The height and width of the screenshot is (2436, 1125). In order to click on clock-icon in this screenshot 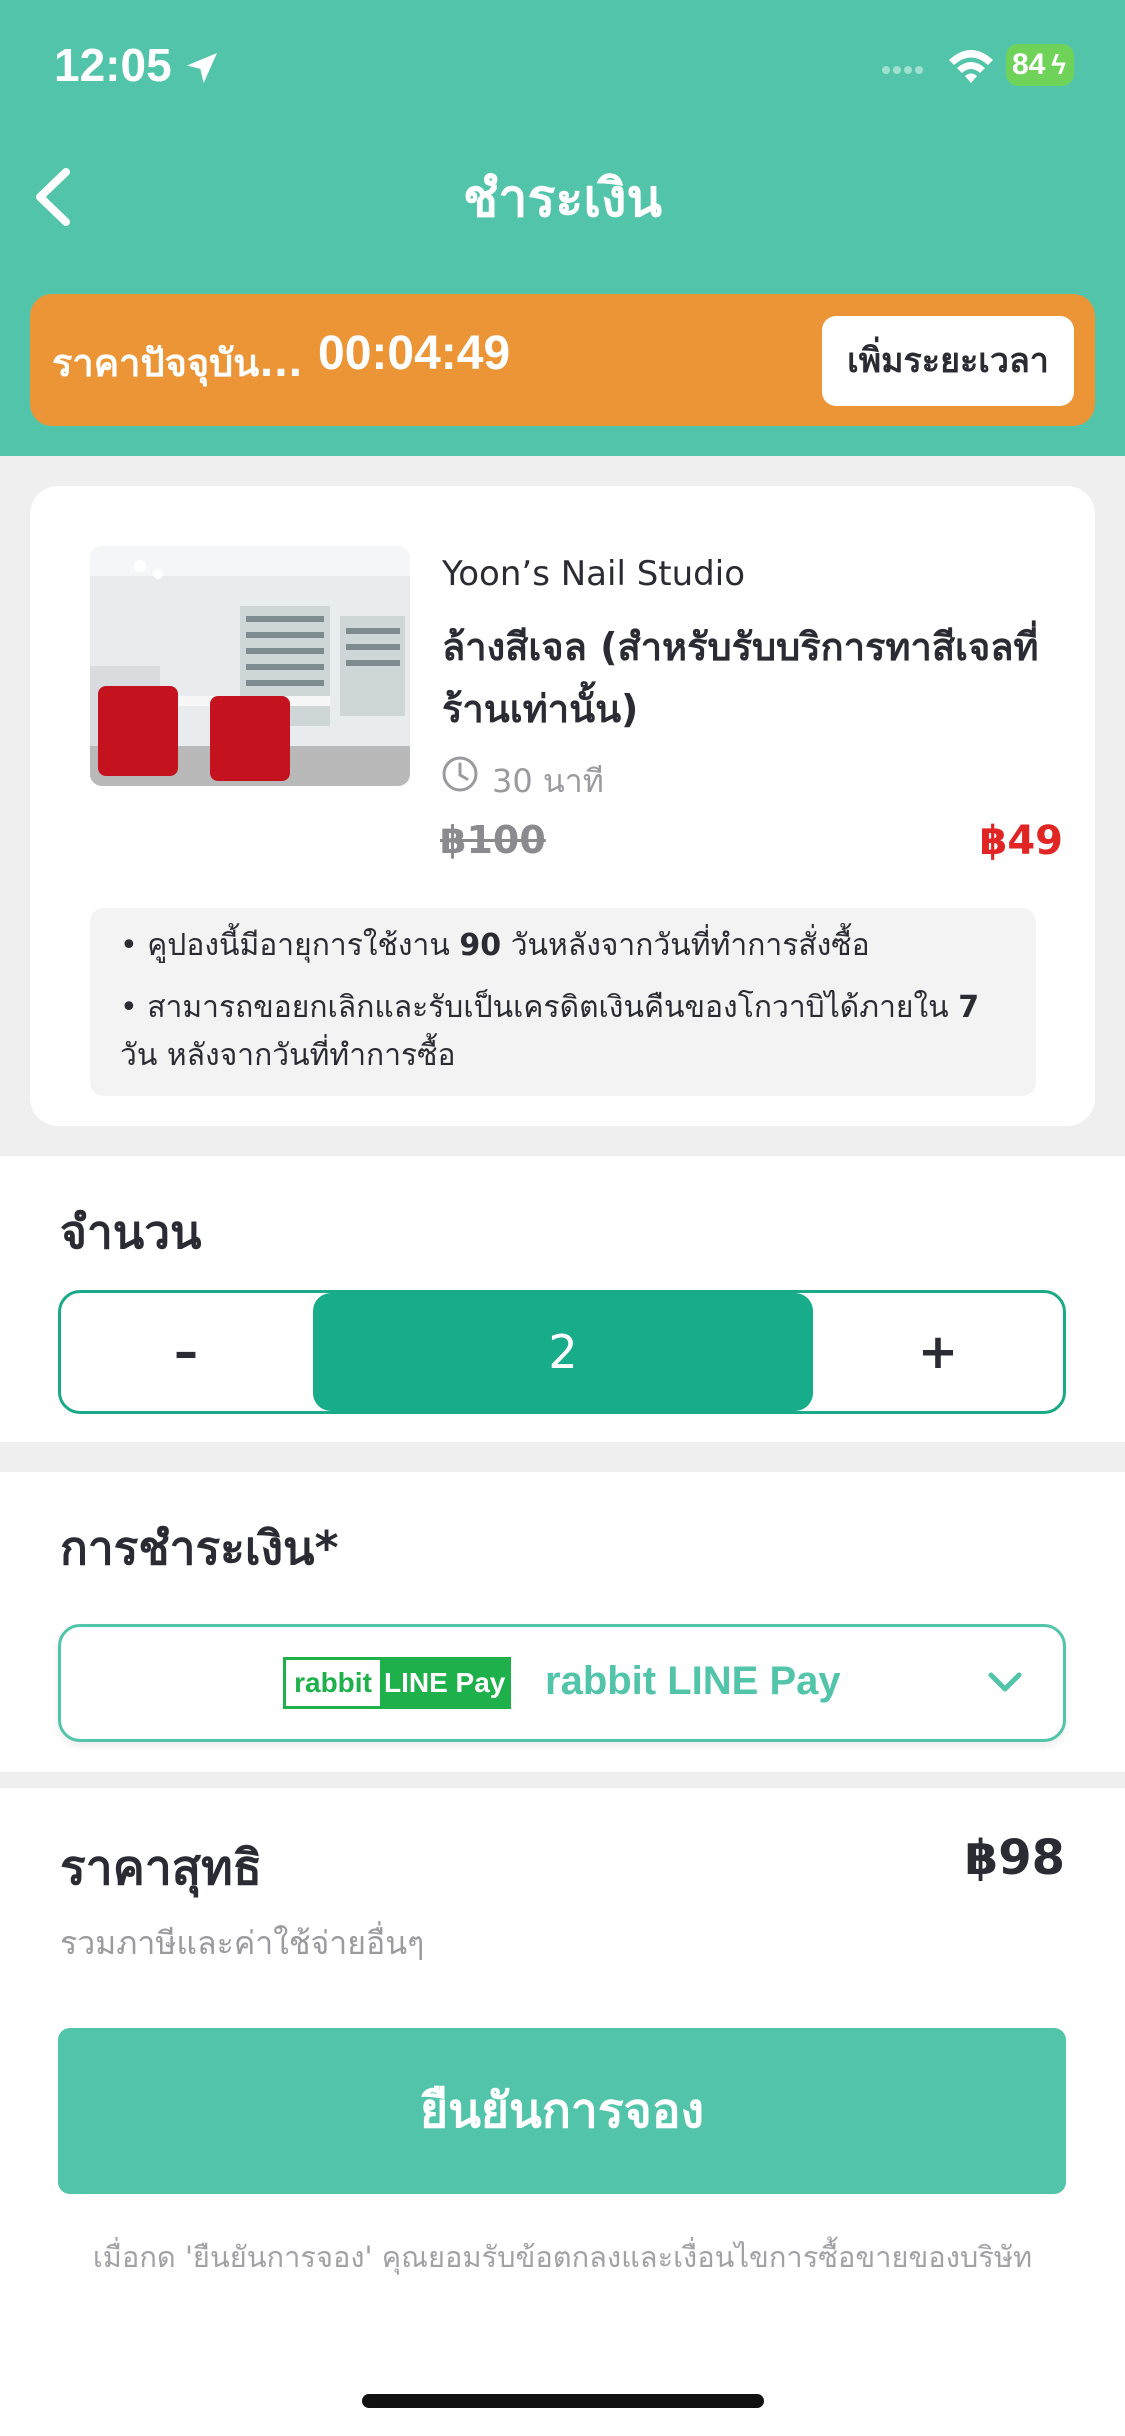, I will do `click(460, 774)`.